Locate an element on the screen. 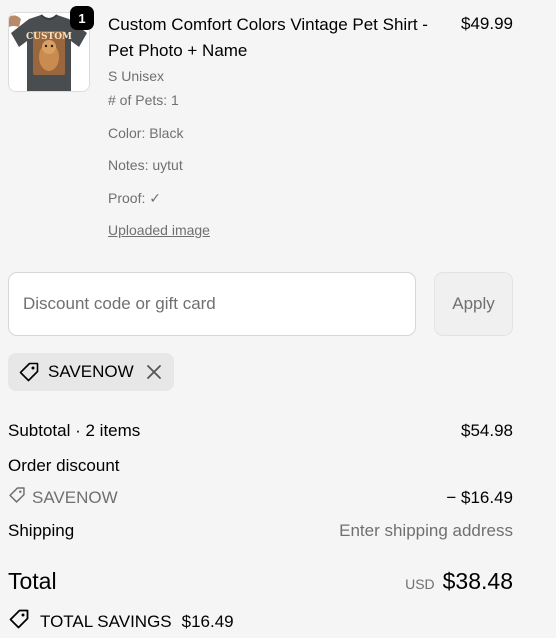 The height and width of the screenshot is (638, 556). total-savings: TOTAL SAVINGS $16.49 is located at coordinates (121, 621).